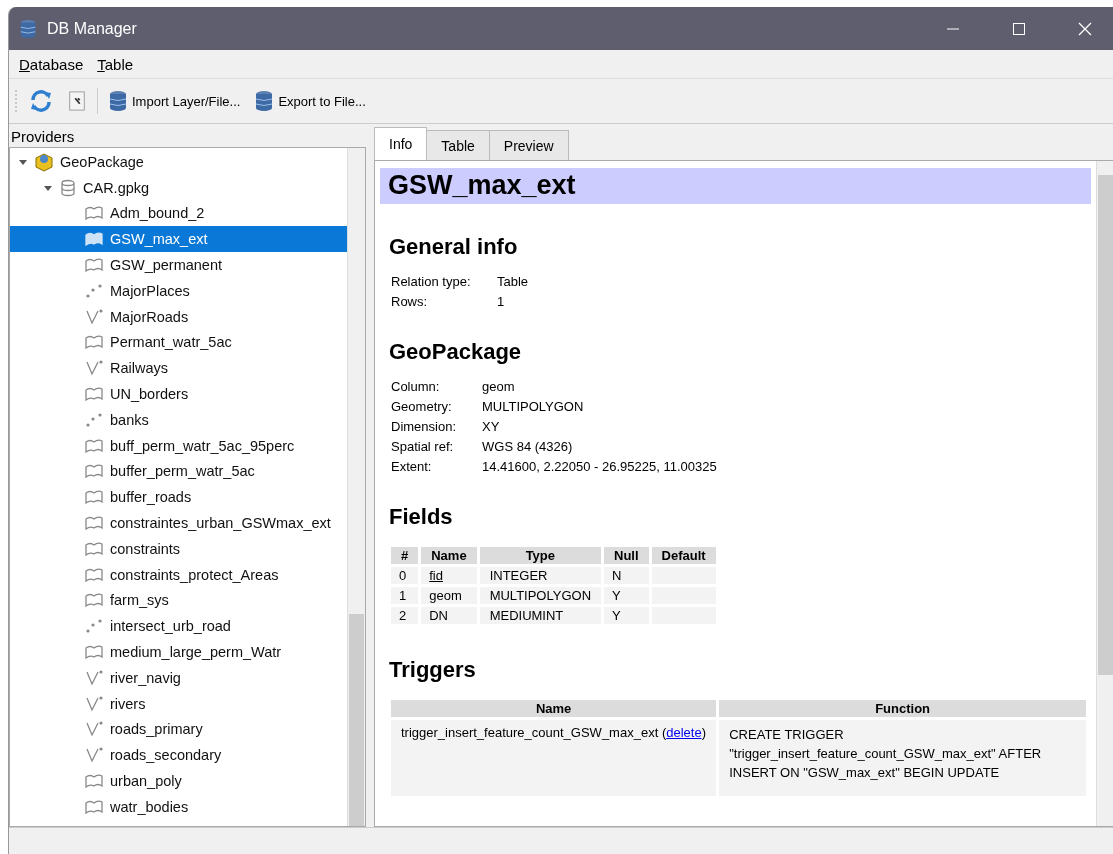  I want to click on tree-item: watr_bodies, so click(178, 806).